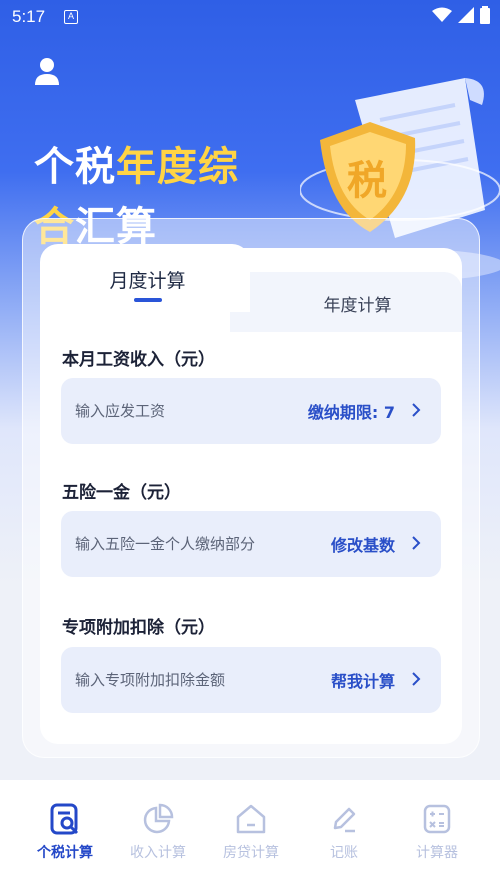 Image resolution: width=500 pixels, height=888 pixels. What do you see at coordinates (158, 853) in the screenshot?
I see `nav-label: 收入计算` at bounding box center [158, 853].